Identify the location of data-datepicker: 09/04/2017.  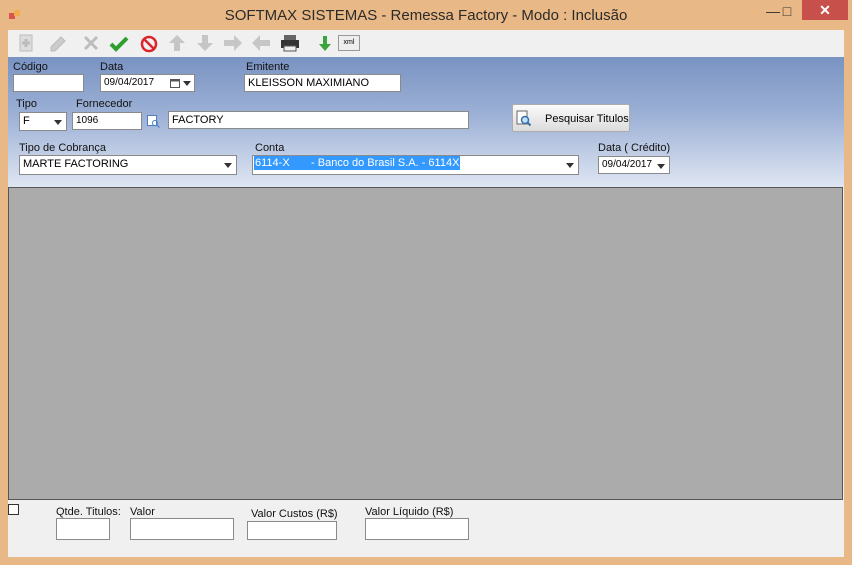
(147, 83).